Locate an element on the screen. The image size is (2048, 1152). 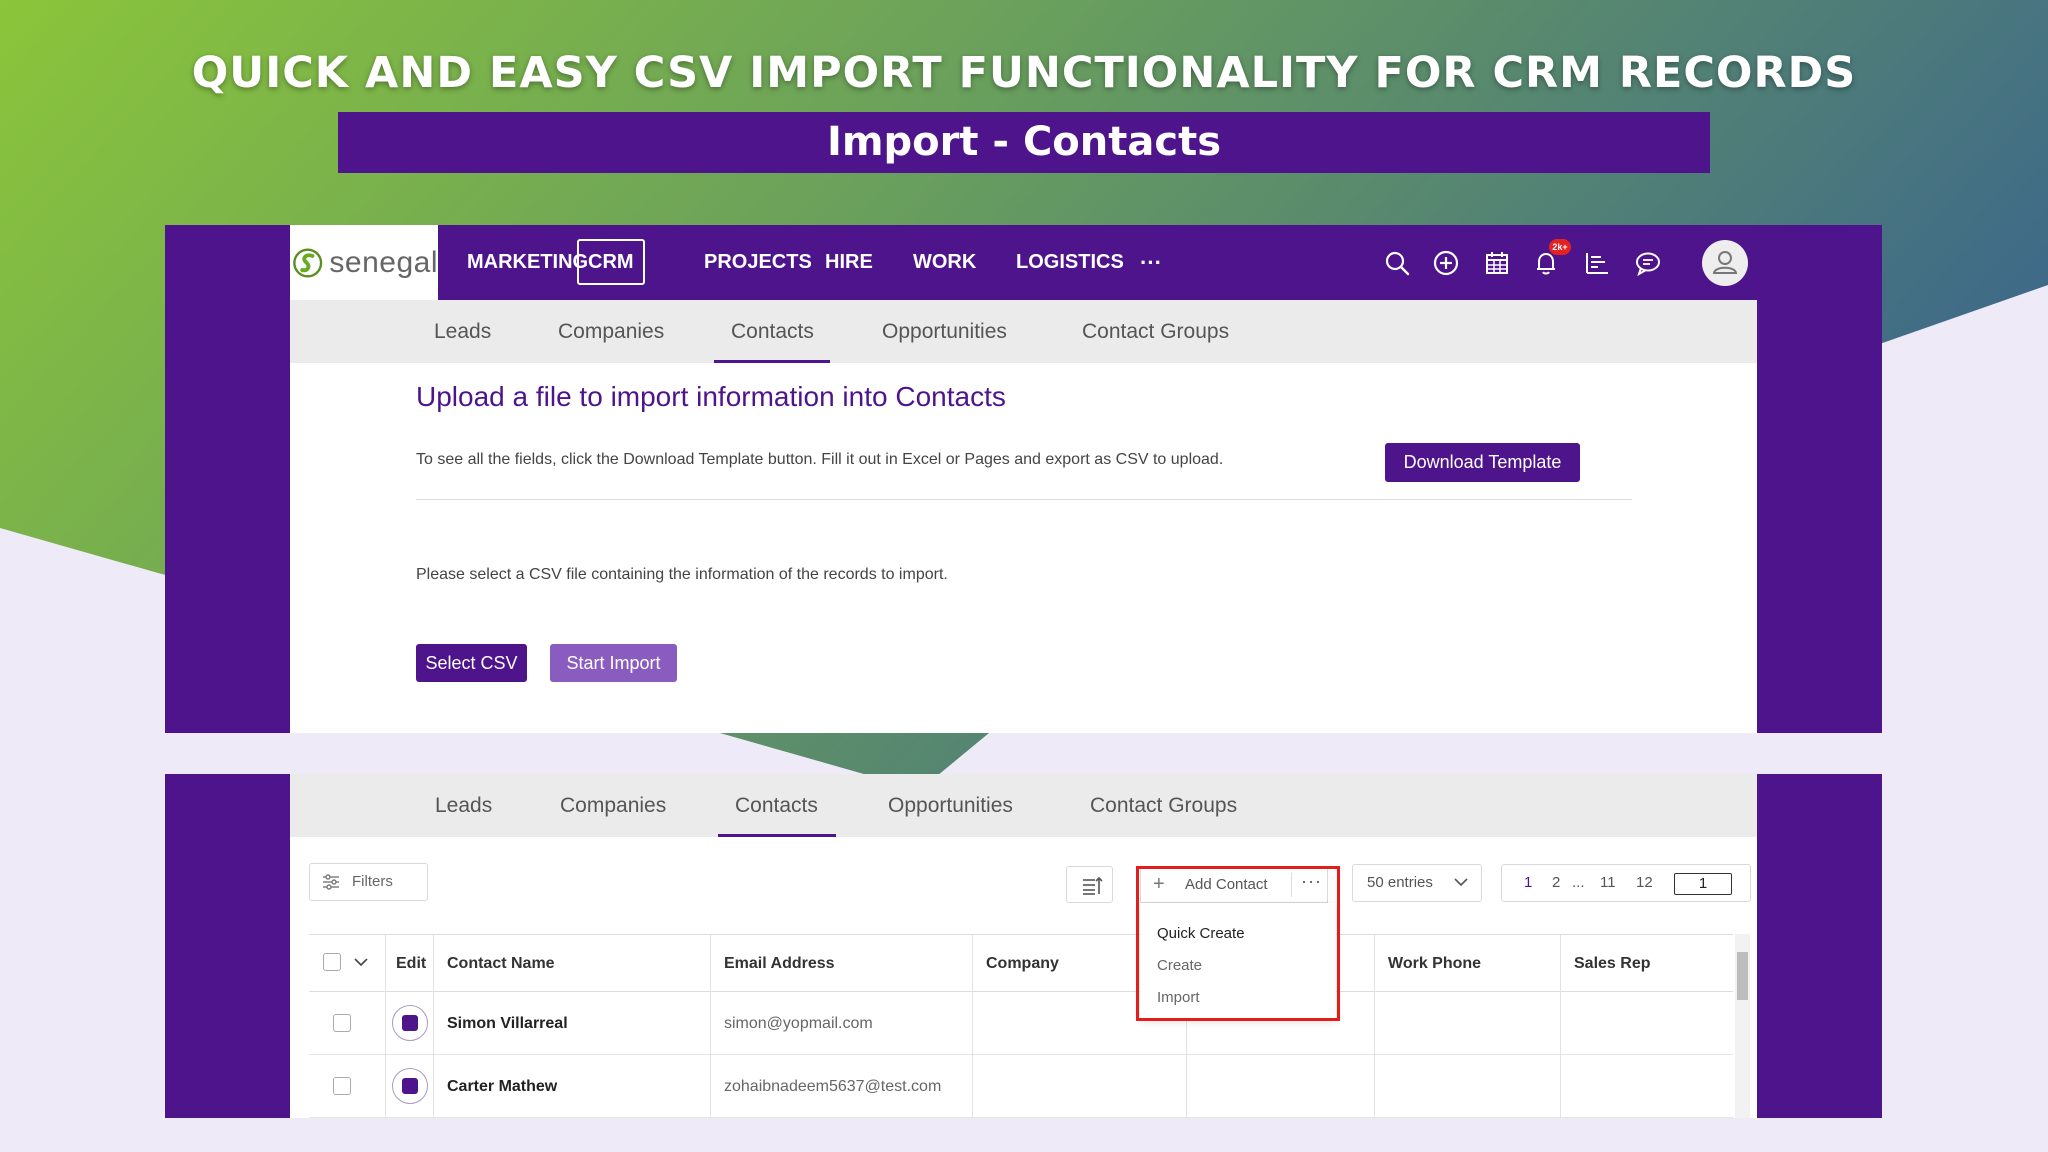
select-csv-button: Select CSV is located at coordinates (471, 663).